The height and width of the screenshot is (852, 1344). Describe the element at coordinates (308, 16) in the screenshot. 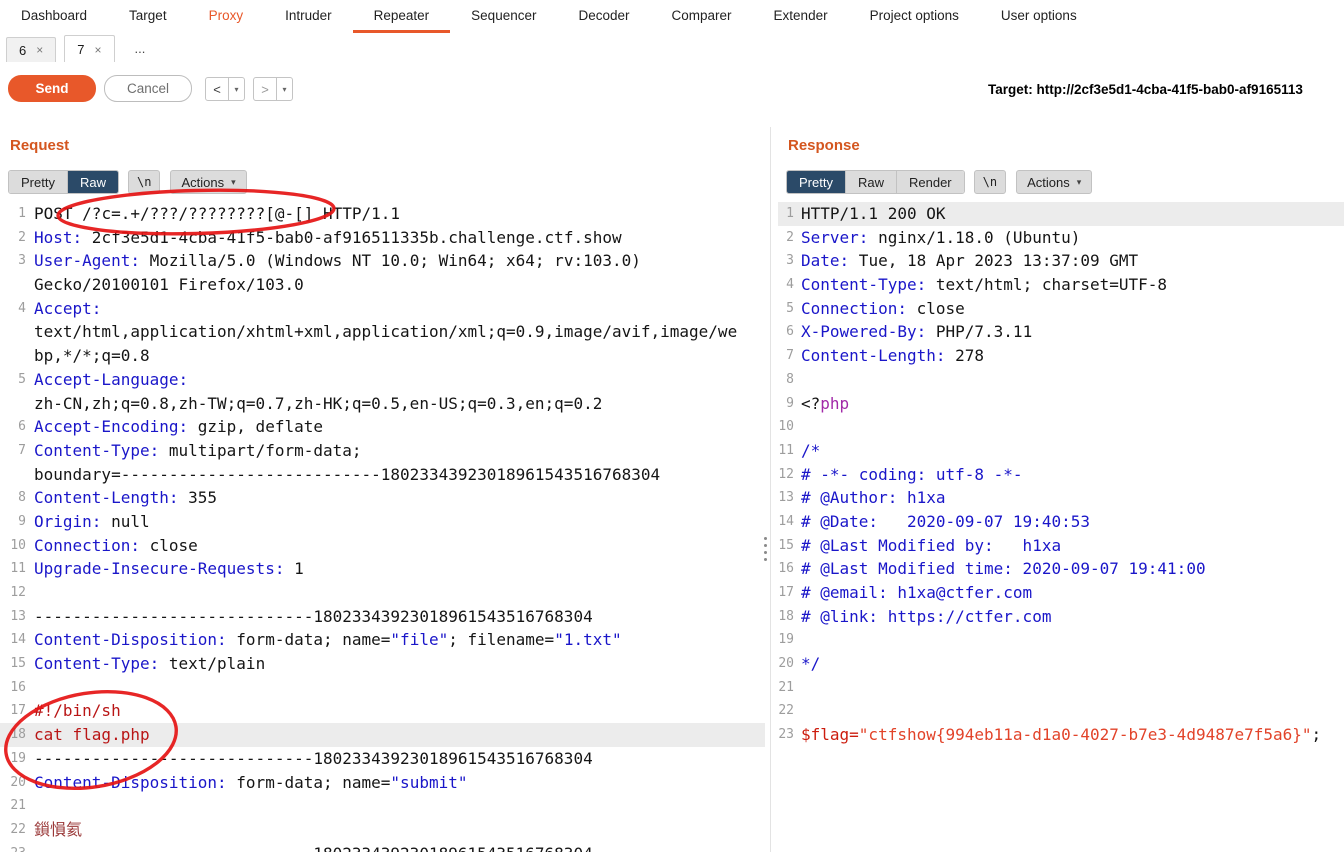

I see `main-tab-intruder: Intruder` at that location.